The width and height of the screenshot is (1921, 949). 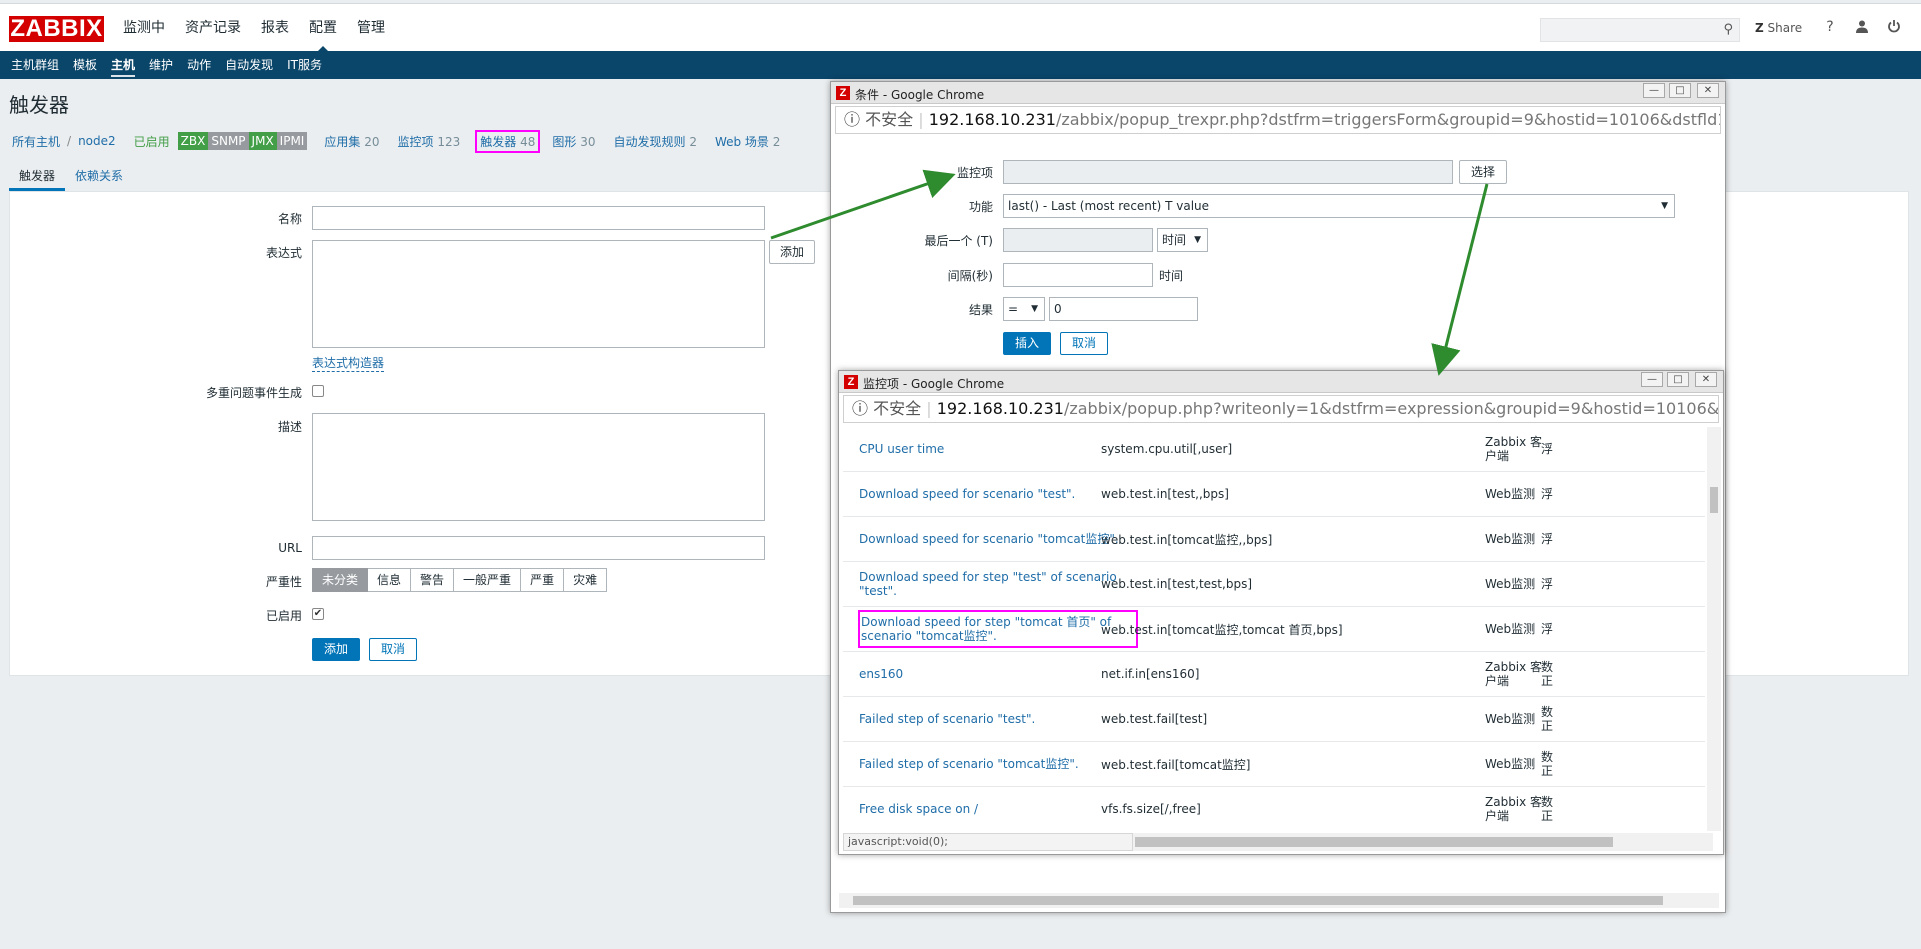 I want to click on breadcrumb-host: node2, so click(x=97, y=141).